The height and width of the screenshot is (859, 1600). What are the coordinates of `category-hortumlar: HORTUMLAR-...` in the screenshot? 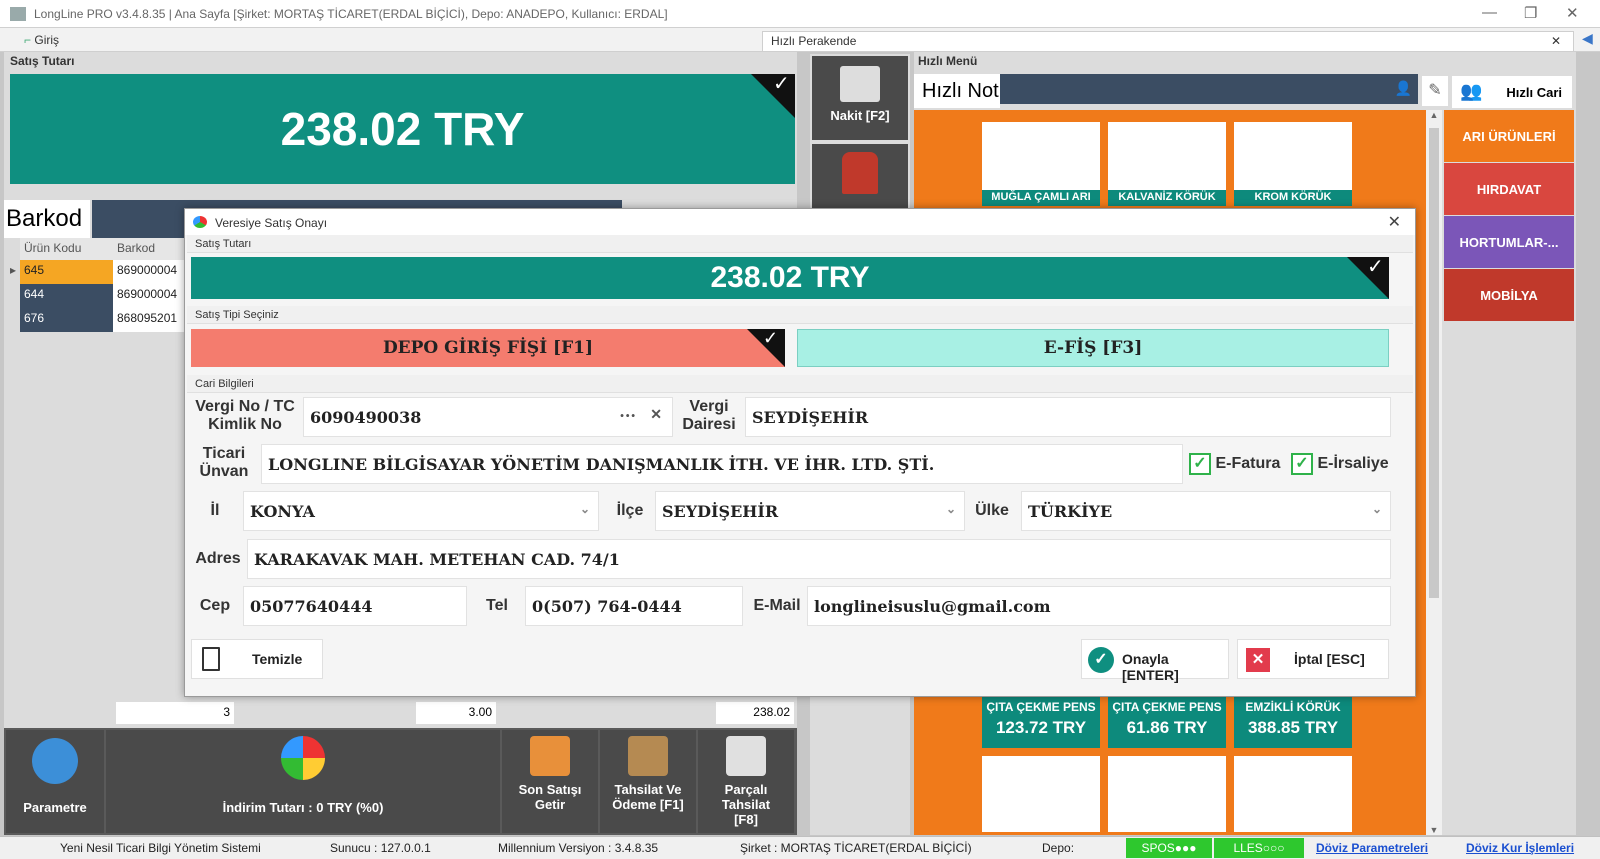 It's located at (1509, 242).